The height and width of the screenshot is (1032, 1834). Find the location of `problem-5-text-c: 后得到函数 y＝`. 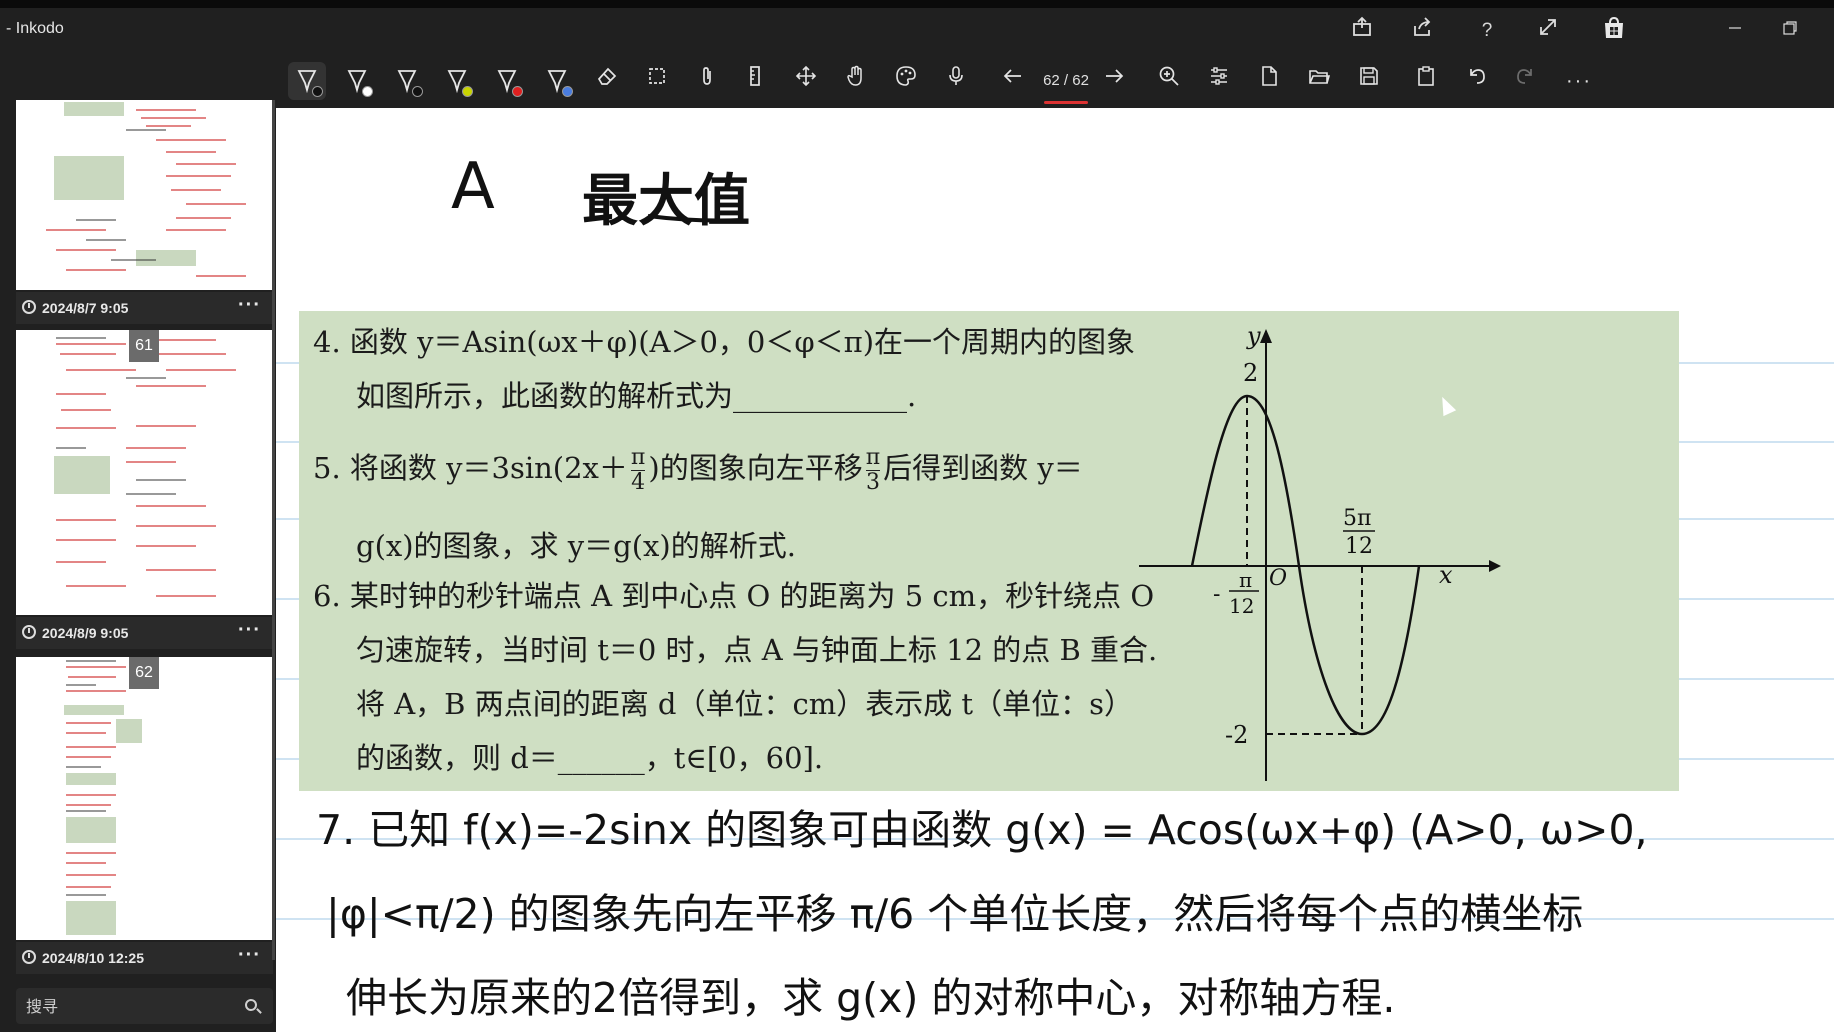

problem-5-text-c: 后得到函数 y＝ is located at coordinates (983, 468).